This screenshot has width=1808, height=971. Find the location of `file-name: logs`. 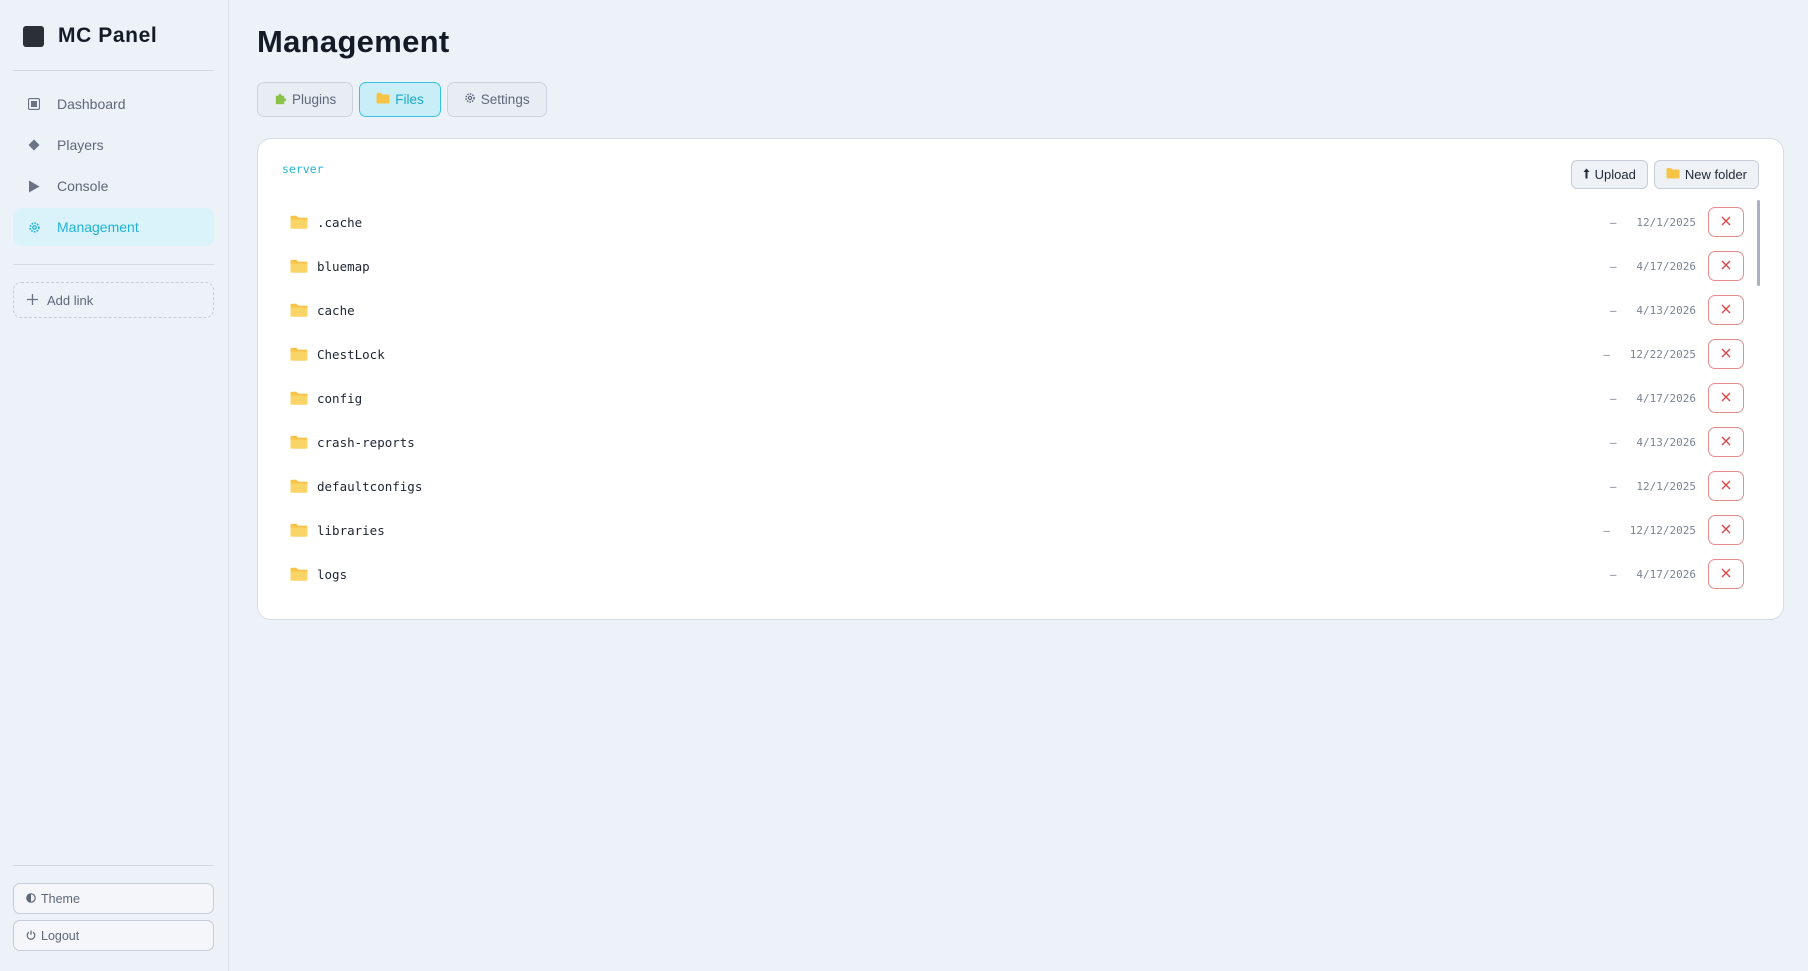

file-name: logs is located at coordinates (332, 574).